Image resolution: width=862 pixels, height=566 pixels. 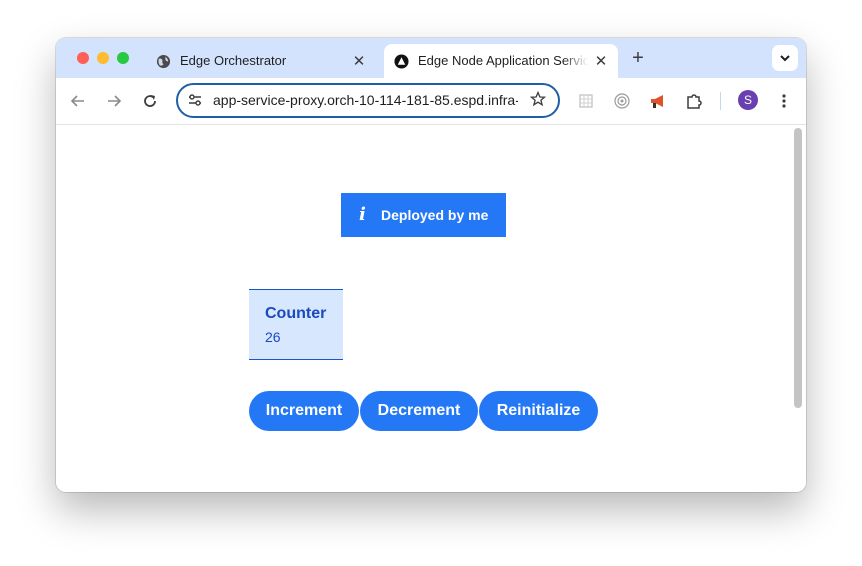 What do you see at coordinates (103, 58) in the screenshot?
I see `minimize-window-button` at bounding box center [103, 58].